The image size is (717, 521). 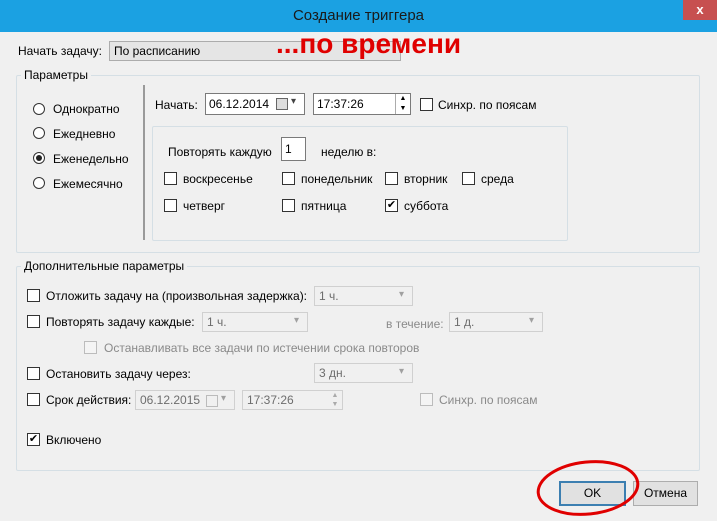 I want to click on enabled-checkbox: ✔, so click(x=33, y=439).